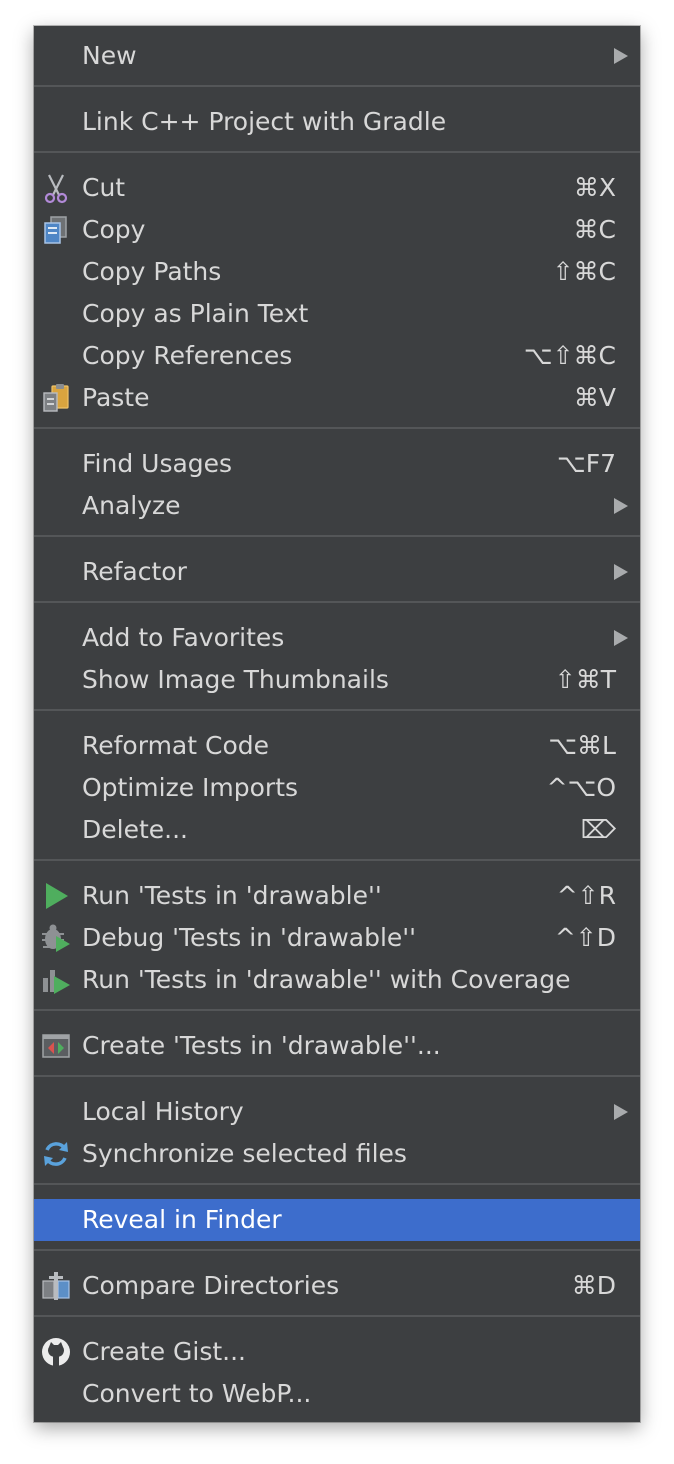 The image size is (674, 1464). I want to click on menu-item-shortcut: ⌥⌘L, so click(582, 745).